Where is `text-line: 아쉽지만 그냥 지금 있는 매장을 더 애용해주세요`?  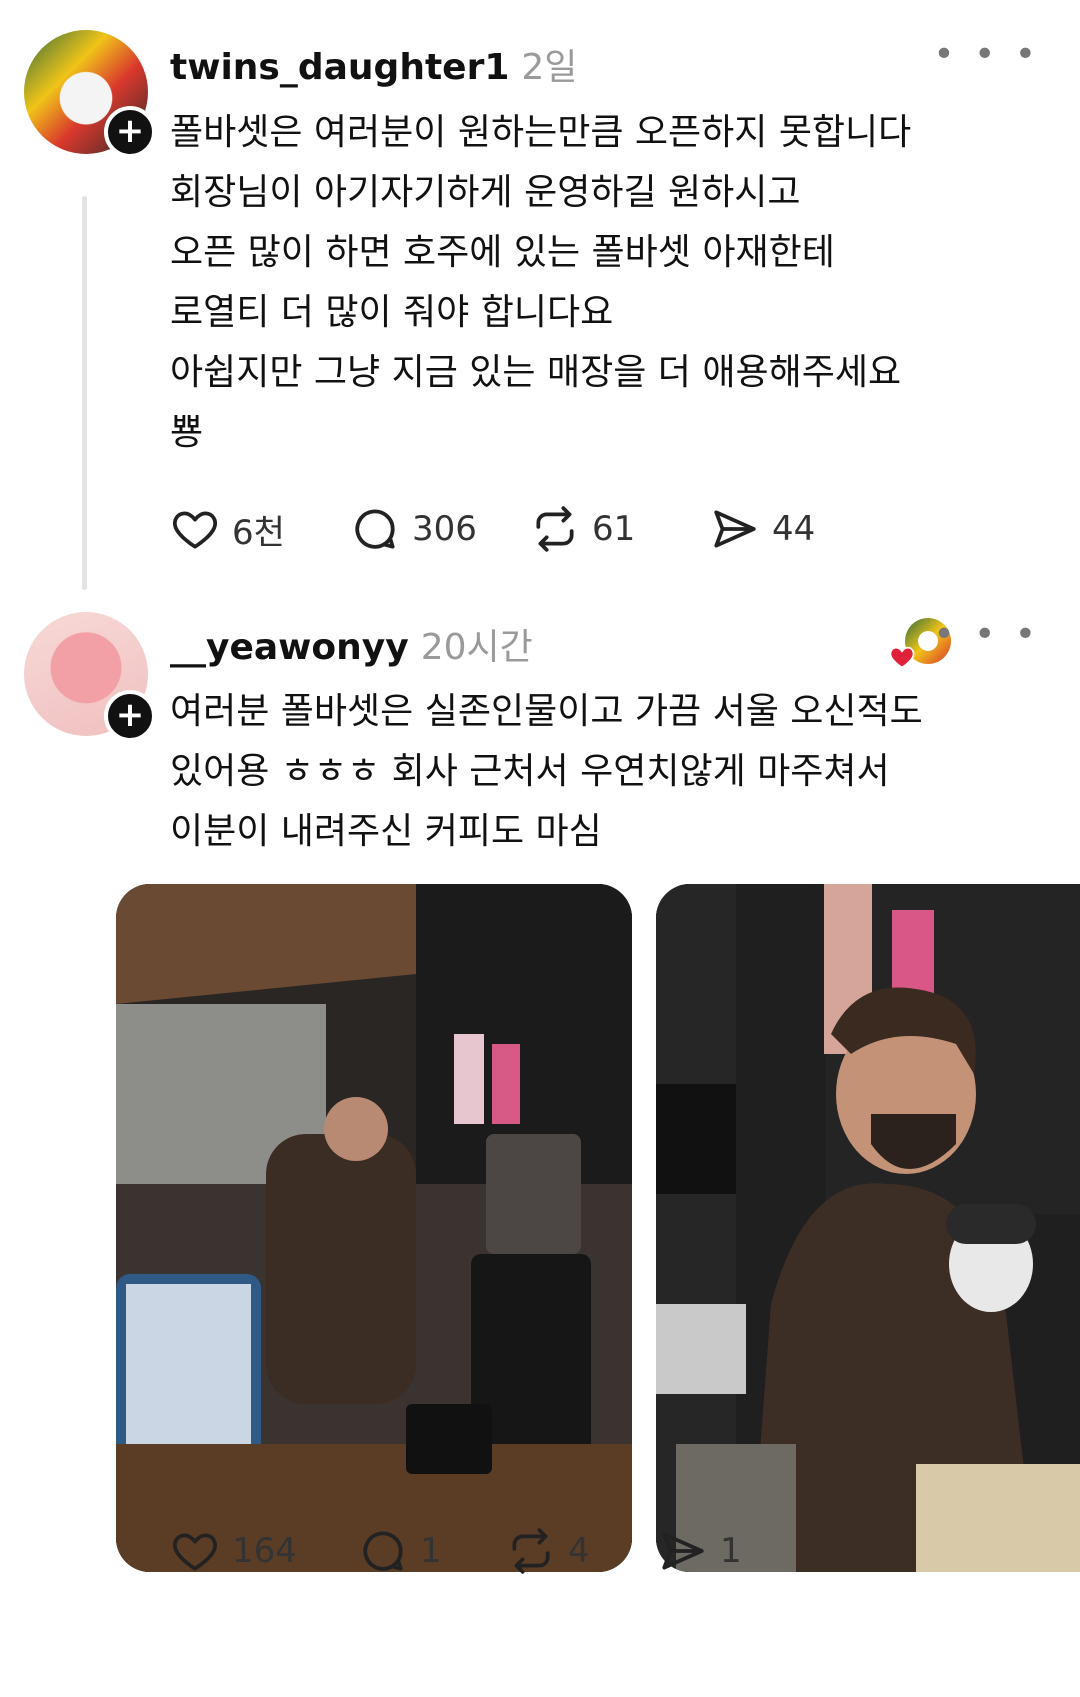 text-line: 아쉽지만 그냥 지금 있는 매장을 더 애용해주세요 is located at coordinates (536, 372).